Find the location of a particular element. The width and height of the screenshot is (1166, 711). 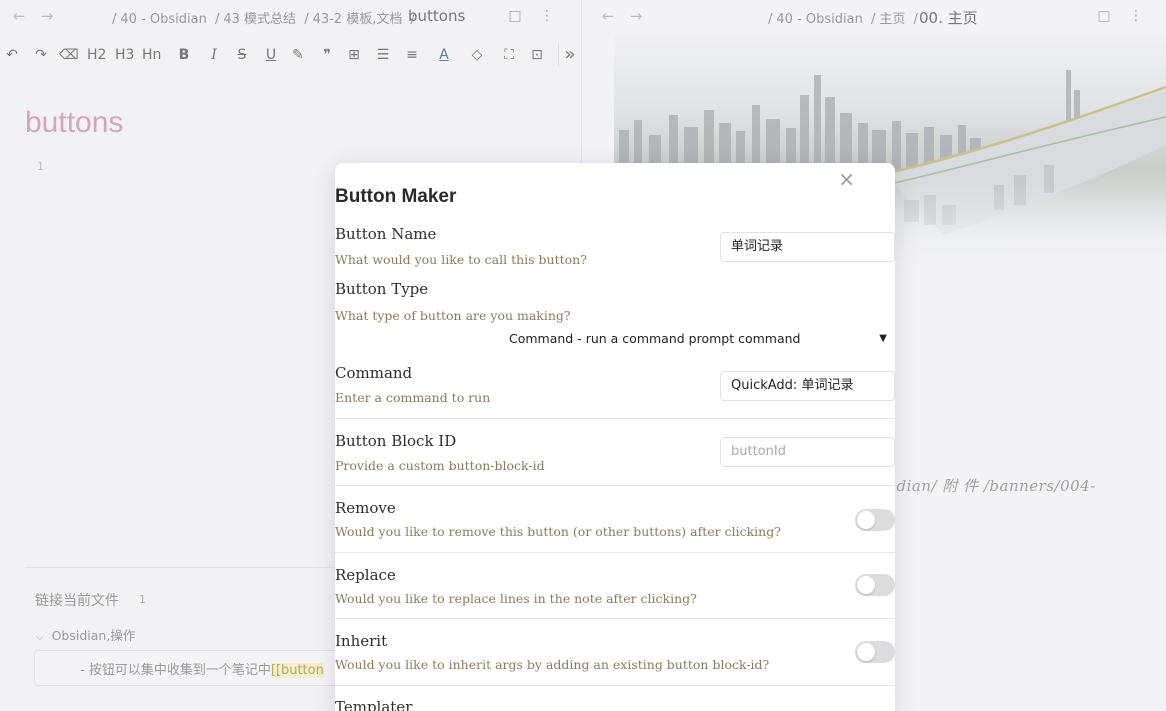

setting-description: What would you like to call this button? is located at coordinates (461, 259).